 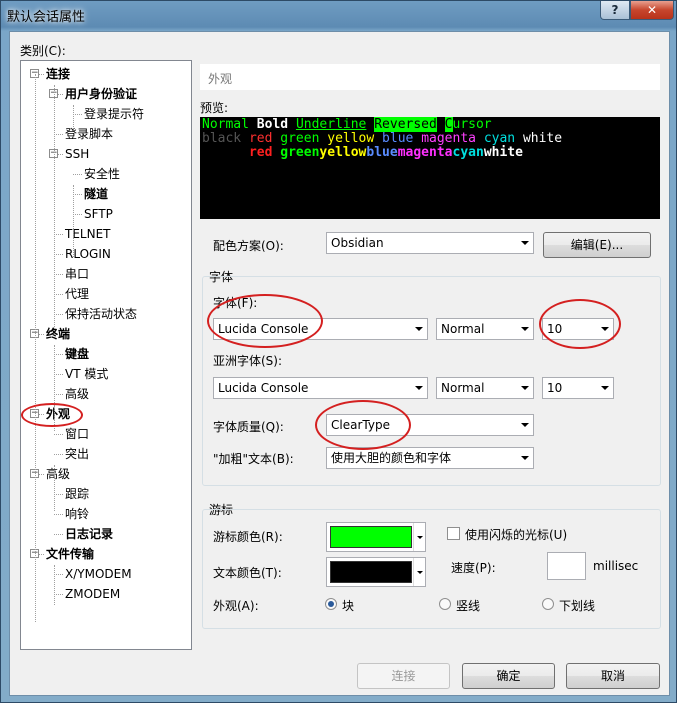 What do you see at coordinates (96, 194) in the screenshot?
I see `tree-item: 隧道` at bounding box center [96, 194].